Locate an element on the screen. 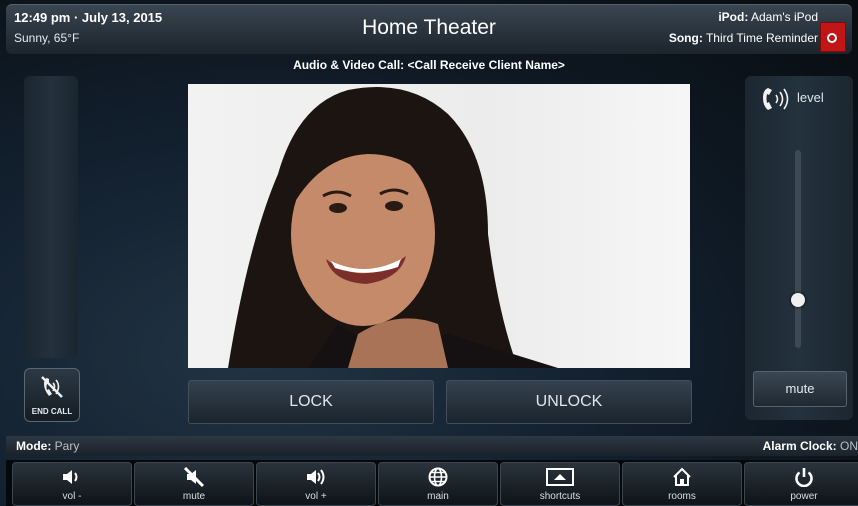 The image size is (858, 506). nav-label: vol - is located at coordinates (72, 496).